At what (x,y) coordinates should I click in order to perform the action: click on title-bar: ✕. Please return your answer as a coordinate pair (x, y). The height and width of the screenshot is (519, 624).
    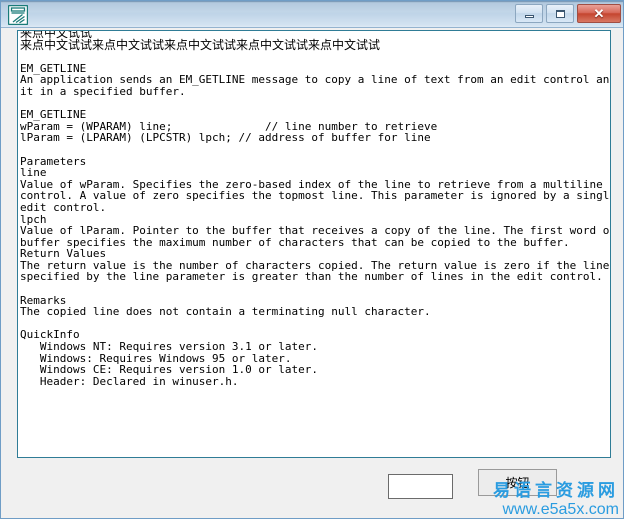
    Looking at the image, I should click on (312, 14).